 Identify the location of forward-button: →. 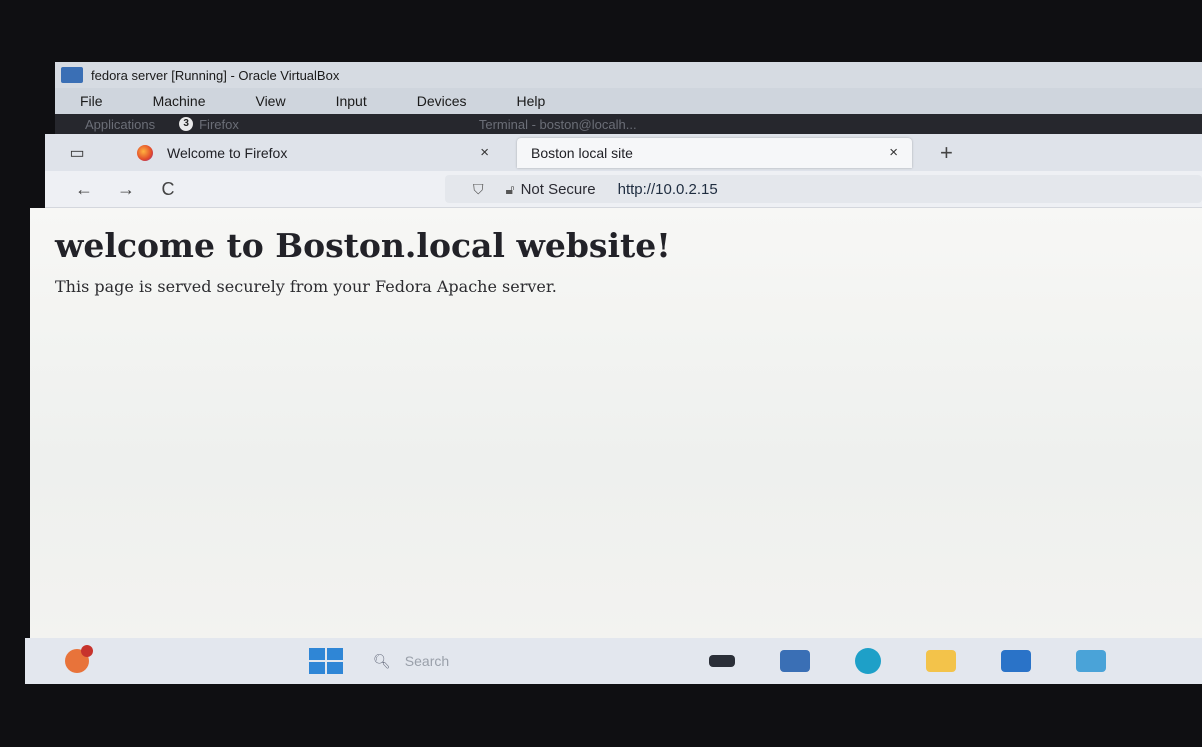
(126, 189).